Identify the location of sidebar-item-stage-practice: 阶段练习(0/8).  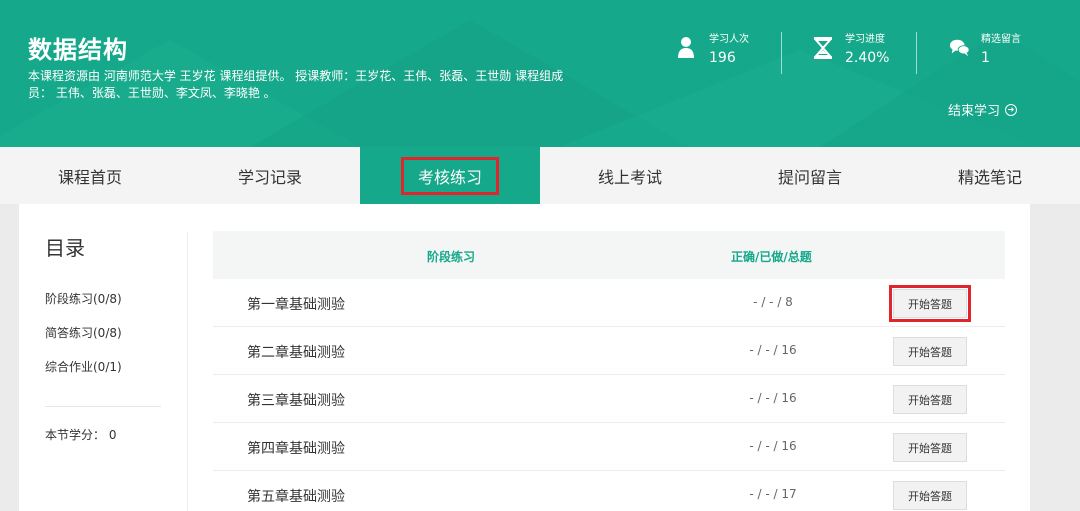
(83, 298).